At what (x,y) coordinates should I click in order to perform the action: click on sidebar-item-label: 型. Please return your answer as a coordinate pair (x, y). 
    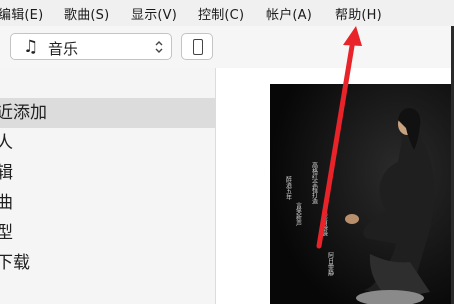
    Looking at the image, I should click on (6, 233).